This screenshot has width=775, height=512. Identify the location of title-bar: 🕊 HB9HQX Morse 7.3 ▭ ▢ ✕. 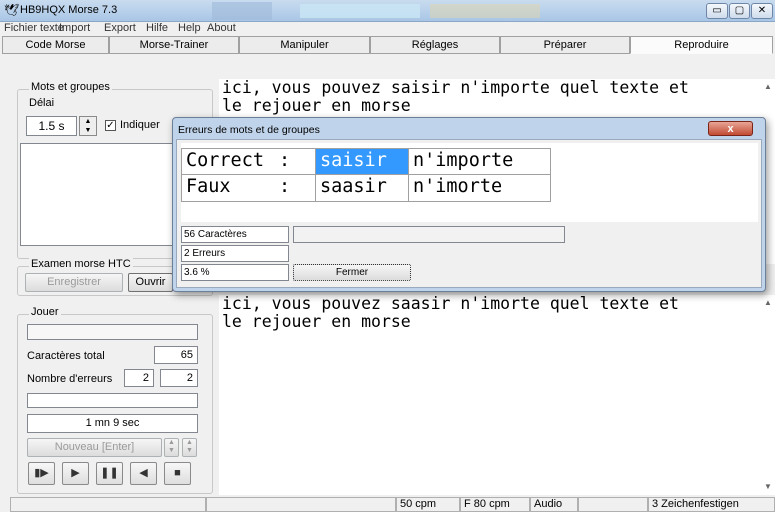
(387, 11).